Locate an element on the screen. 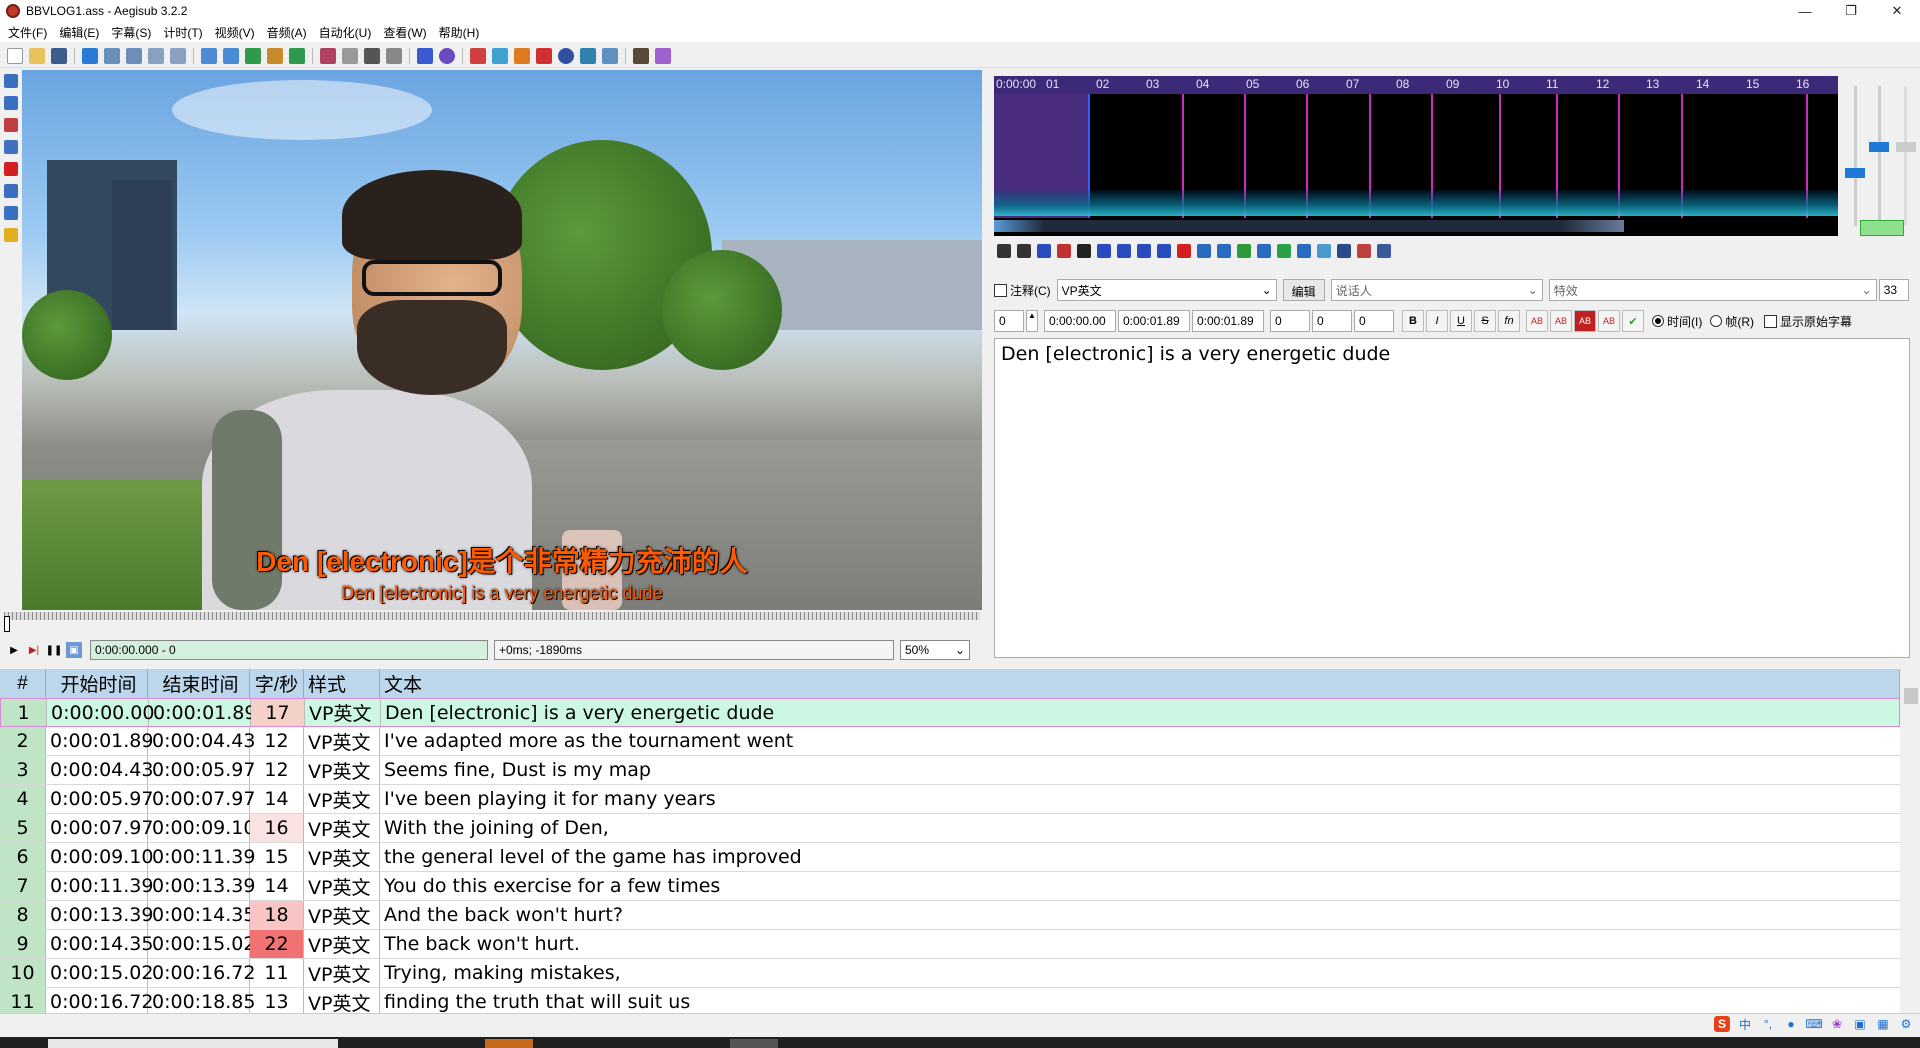  play-line-icon: ▶| is located at coordinates (34, 650).